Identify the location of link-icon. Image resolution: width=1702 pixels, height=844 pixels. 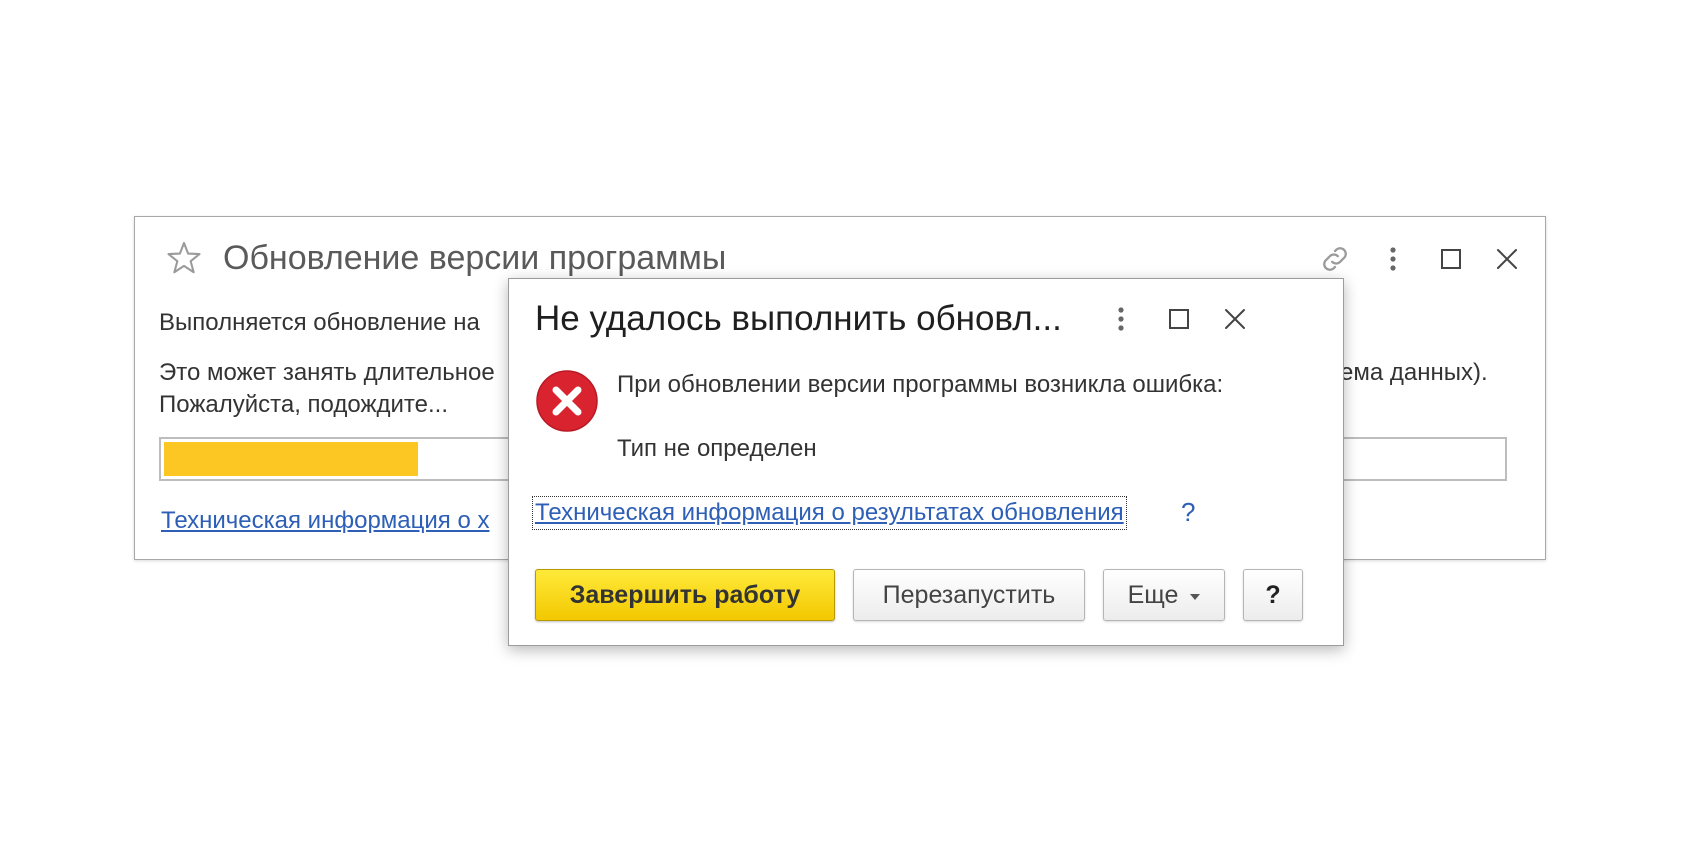
(1335, 259).